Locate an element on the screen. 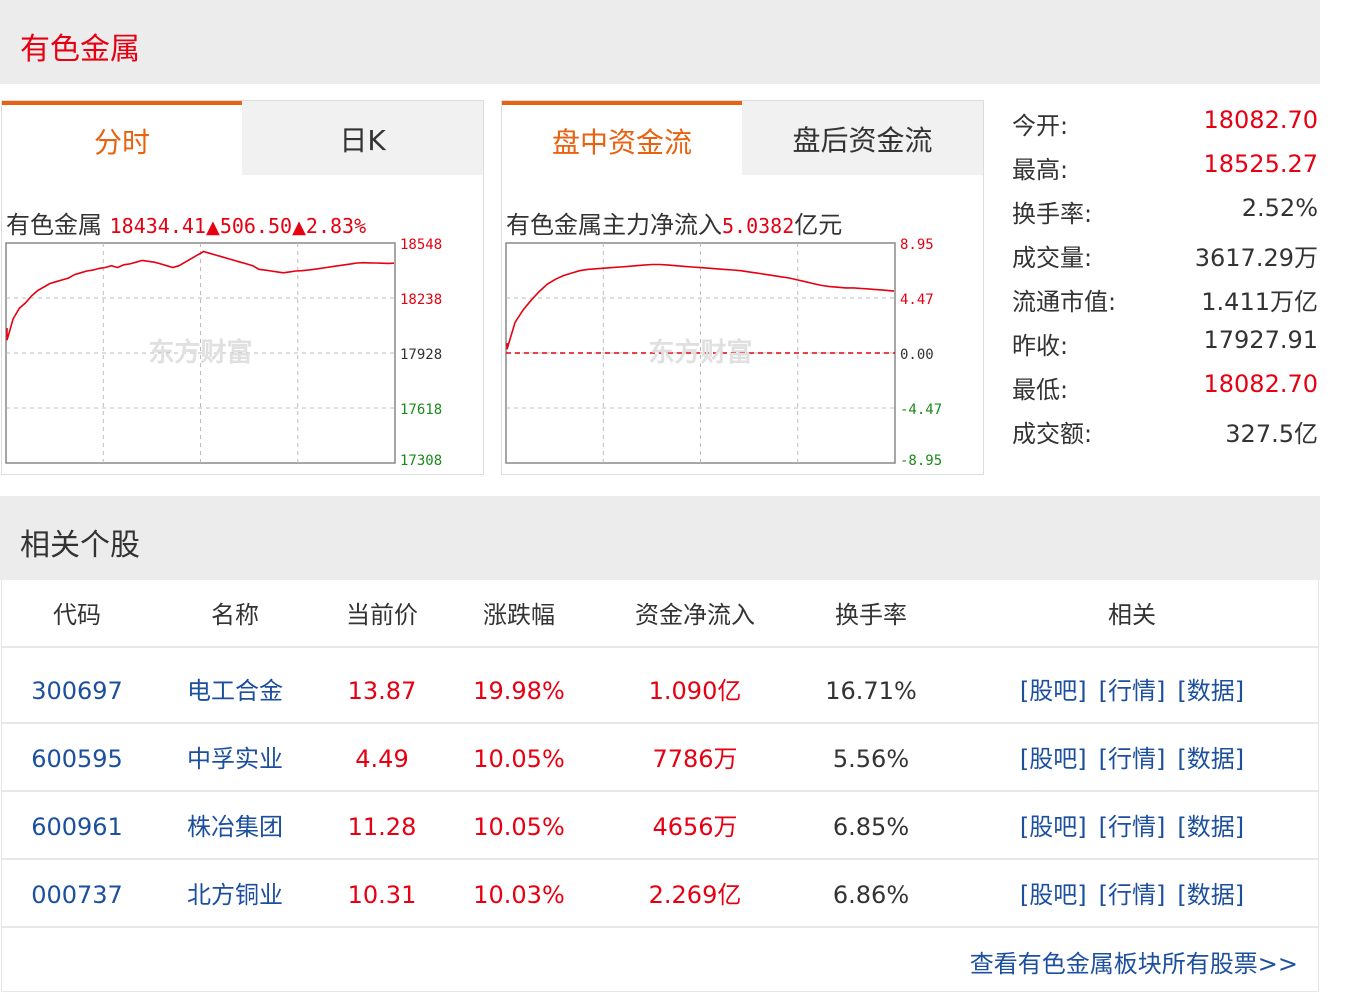  stat-row: 流通市值: 1.411万亿 is located at coordinates (1165, 298).